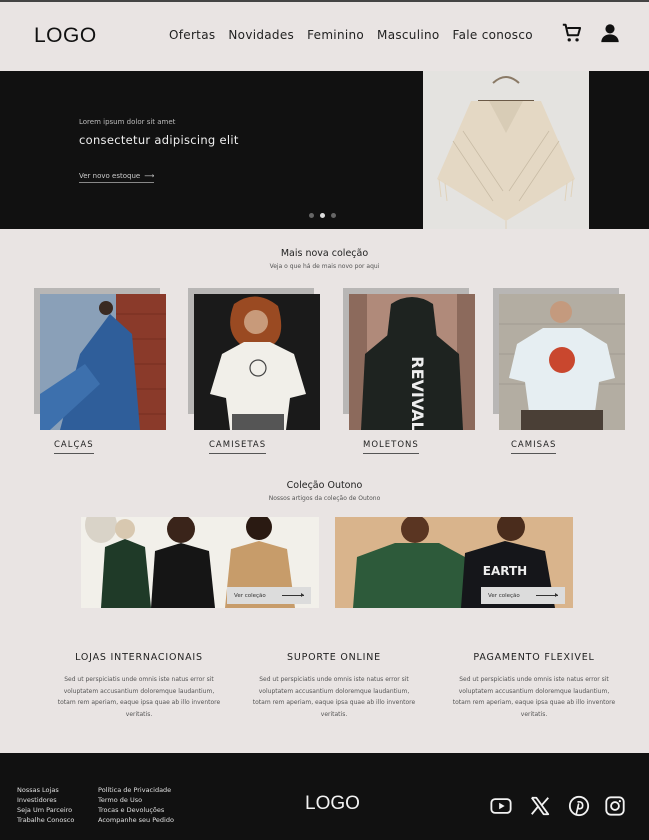  I want to click on camisas-image, so click(562, 362).